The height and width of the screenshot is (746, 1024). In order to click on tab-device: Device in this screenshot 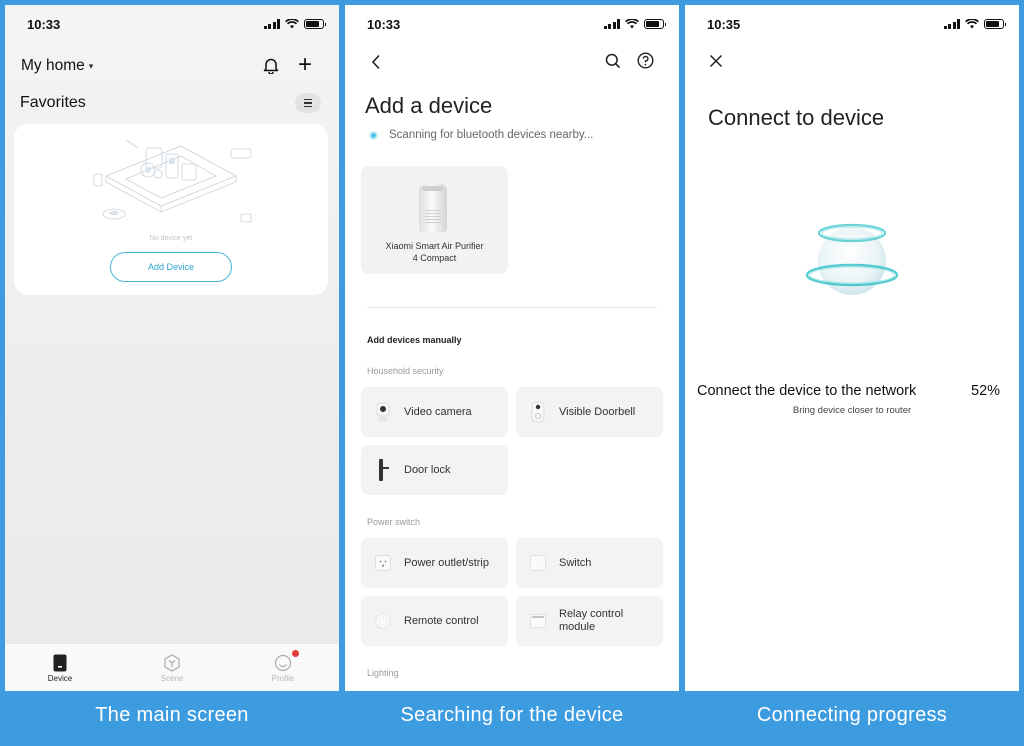, I will do `click(60, 667)`.